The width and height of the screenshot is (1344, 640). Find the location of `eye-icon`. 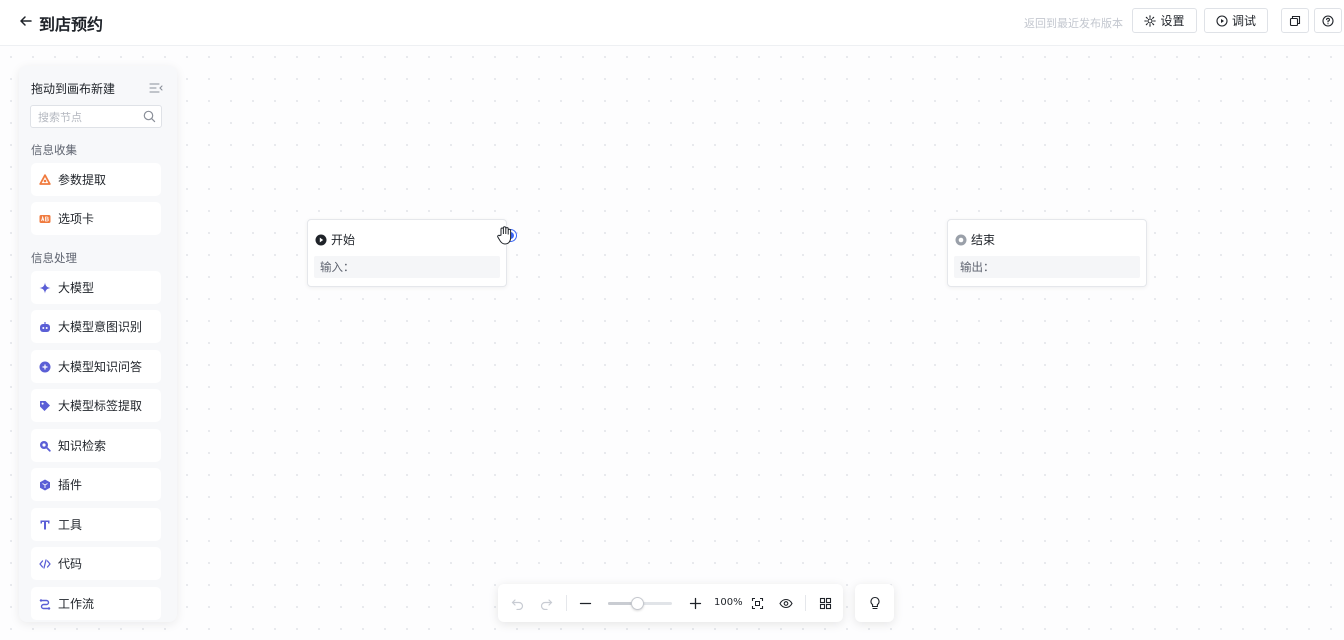

eye-icon is located at coordinates (786, 603).